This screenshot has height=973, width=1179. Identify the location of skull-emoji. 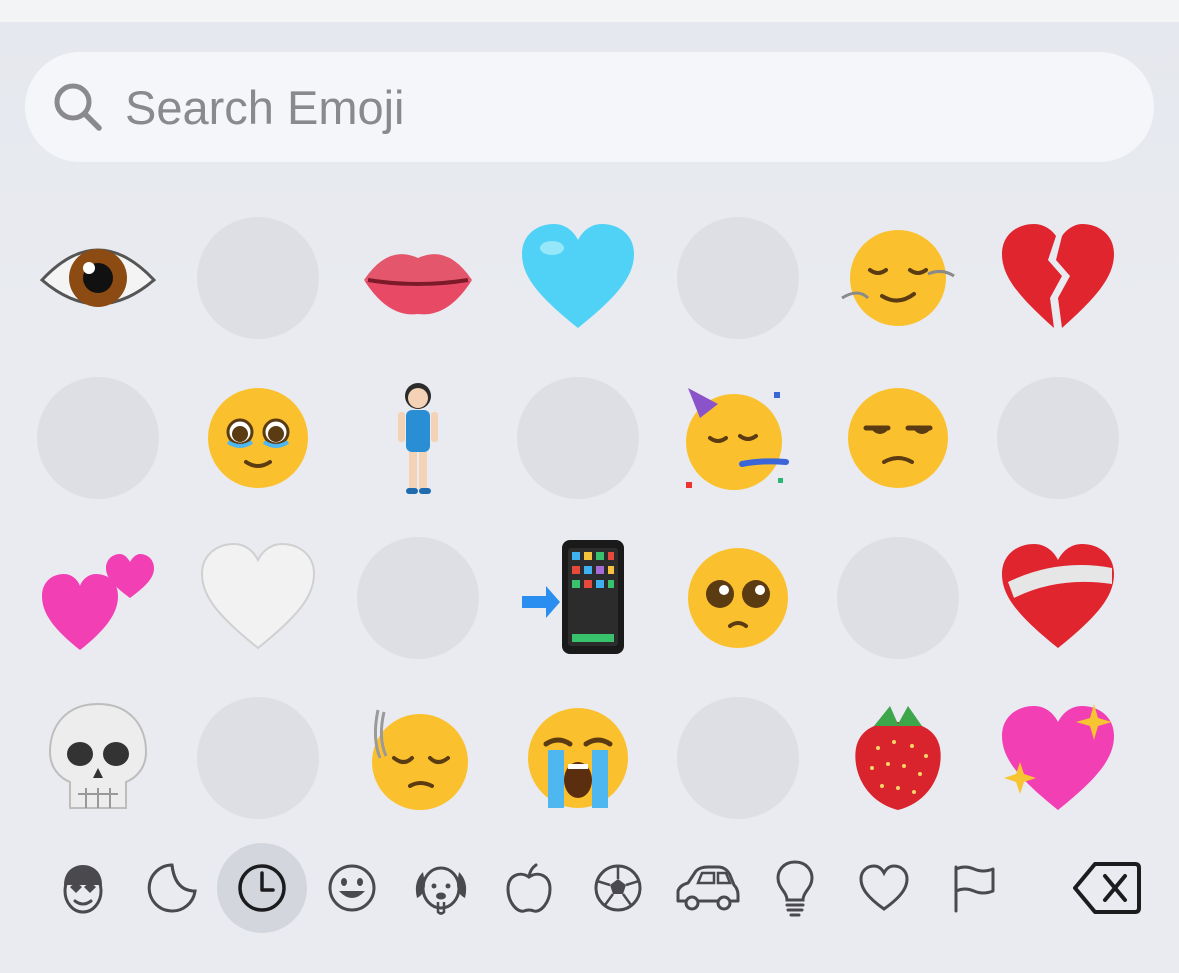
(98, 758).